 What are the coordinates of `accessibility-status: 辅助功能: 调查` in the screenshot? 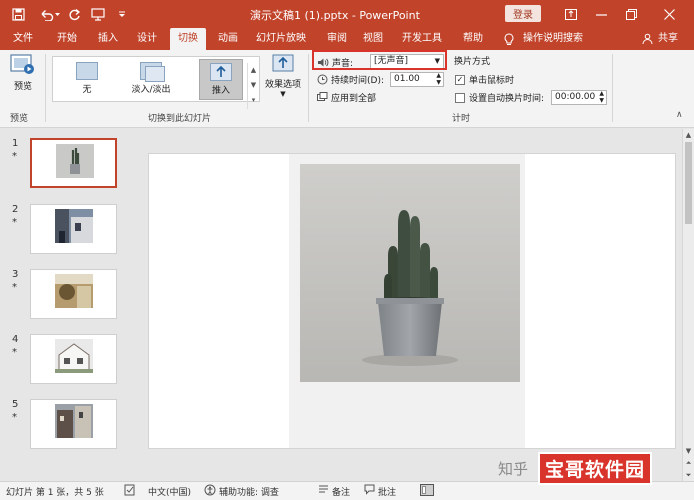 It's located at (249, 491).